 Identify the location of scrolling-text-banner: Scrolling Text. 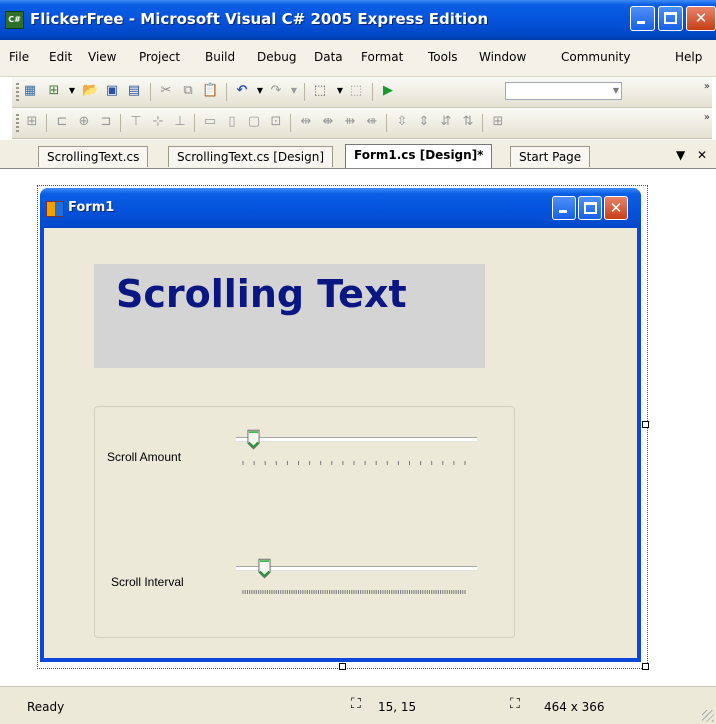
(289, 316).